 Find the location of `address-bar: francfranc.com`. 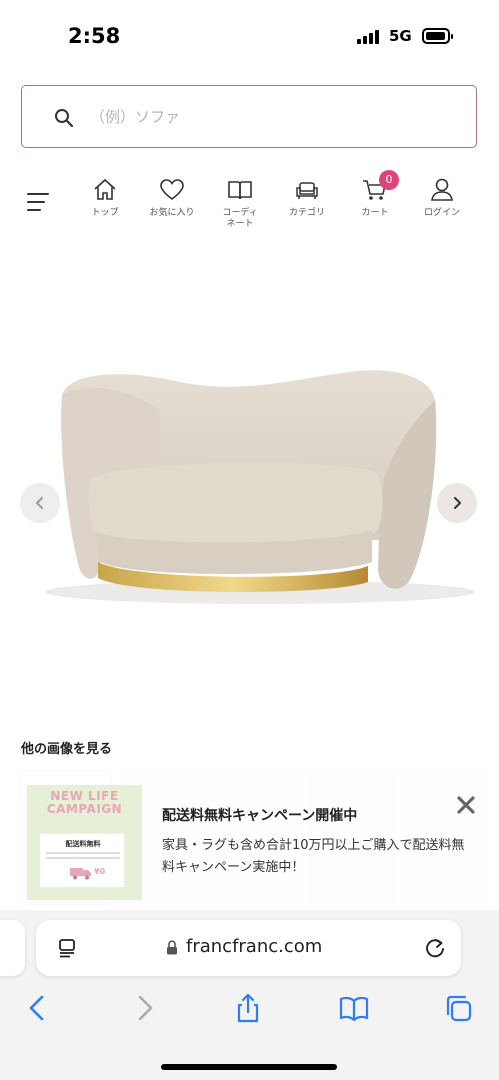

address-bar: francfranc.com is located at coordinates (248, 948).